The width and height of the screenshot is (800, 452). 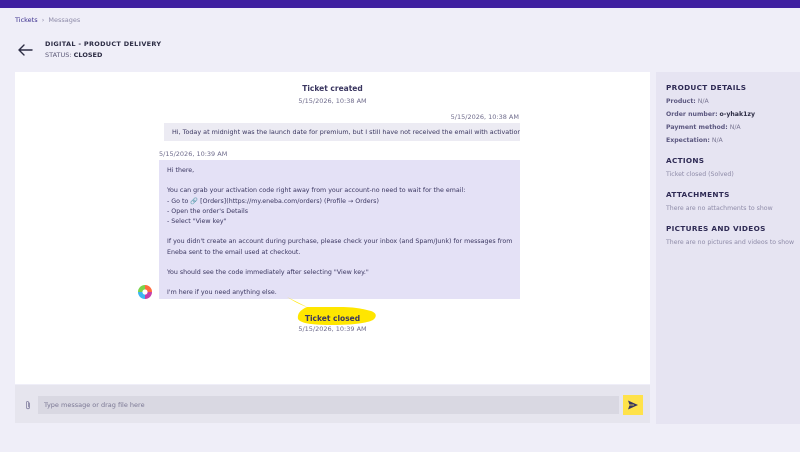 I want to click on actions-heading: ACTIONS, so click(x=685, y=160).